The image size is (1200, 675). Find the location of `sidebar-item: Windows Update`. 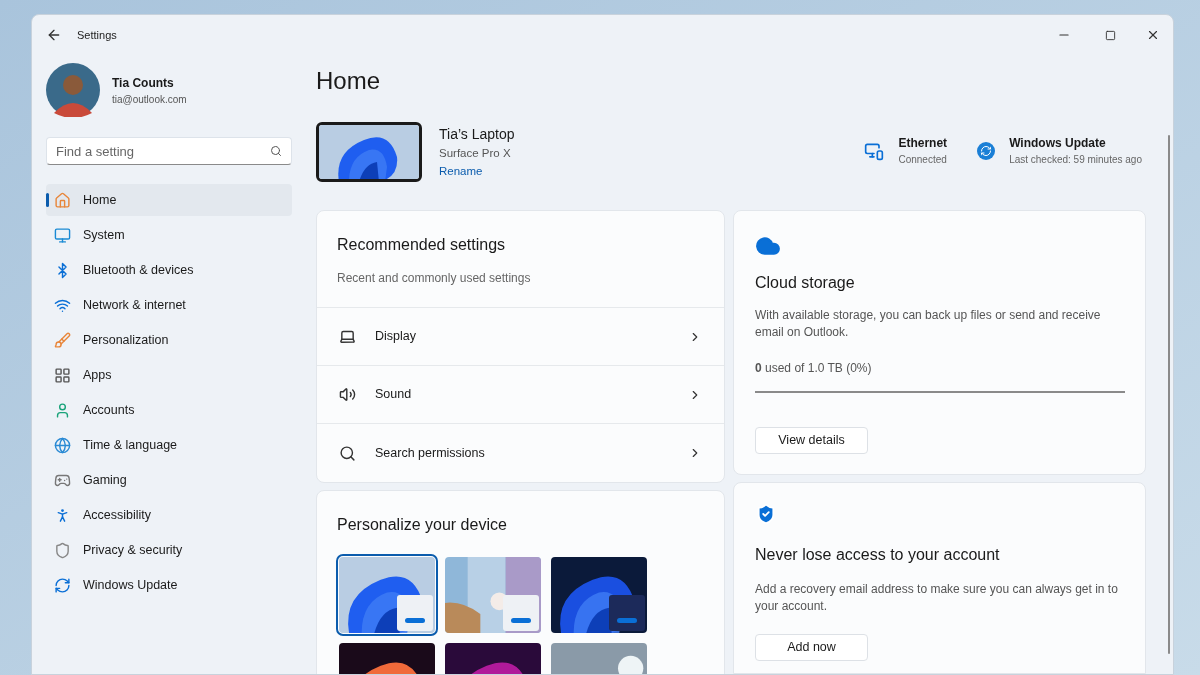

sidebar-item: Windows Update is located at coordinates (169, 585).